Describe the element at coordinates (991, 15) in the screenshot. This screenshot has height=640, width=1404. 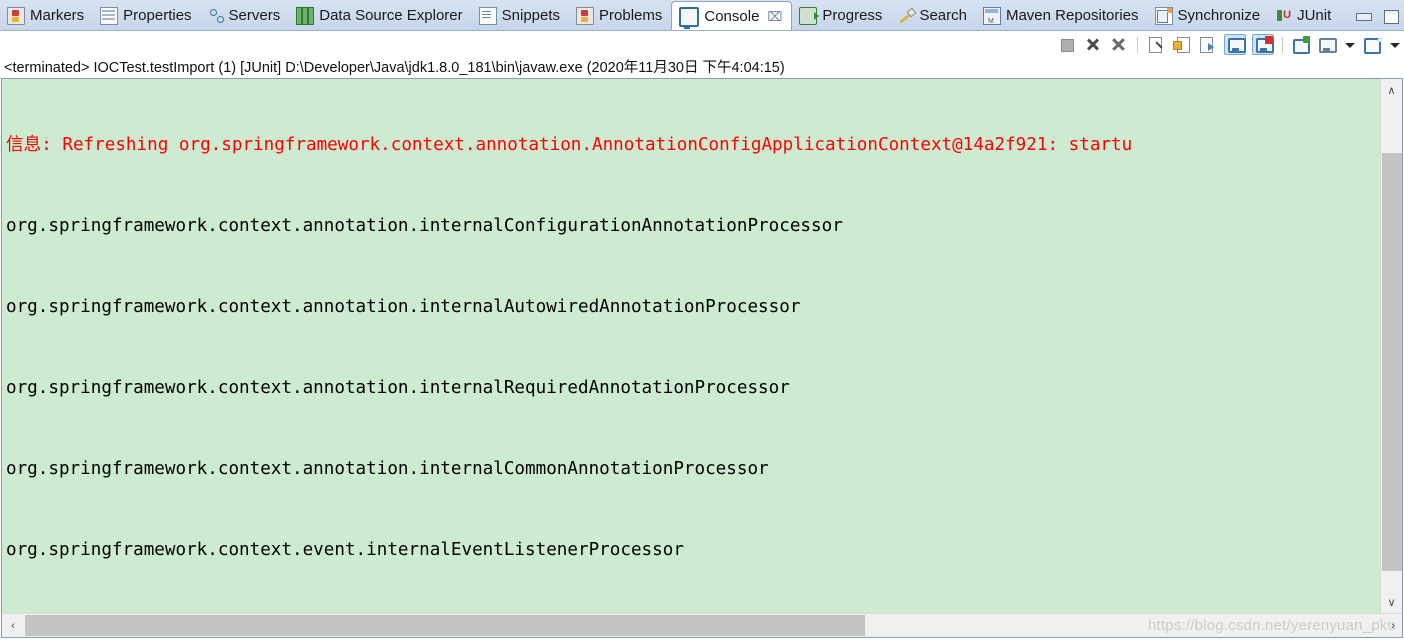
I see `maven-icon` at that location.